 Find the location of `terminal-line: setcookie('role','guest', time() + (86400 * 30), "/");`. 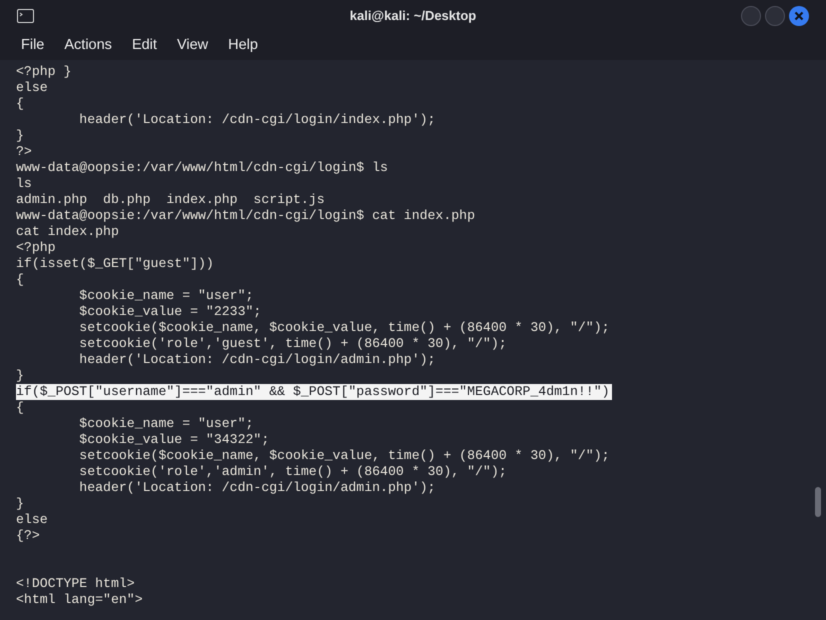

terminal-line: setcookie('role','guest', time() + (86400 * 30), "/"); is located at coordinates (292, 344).